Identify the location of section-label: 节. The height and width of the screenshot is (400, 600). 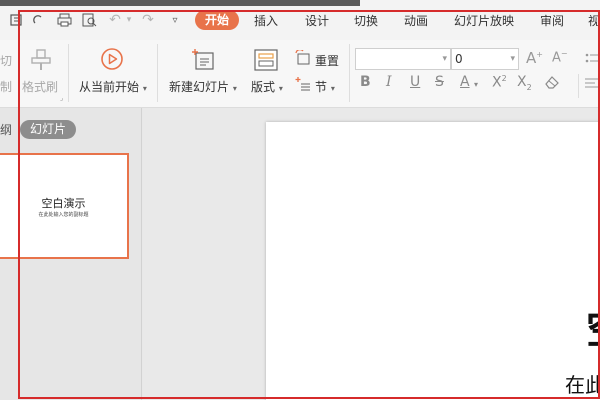
(321, 87).